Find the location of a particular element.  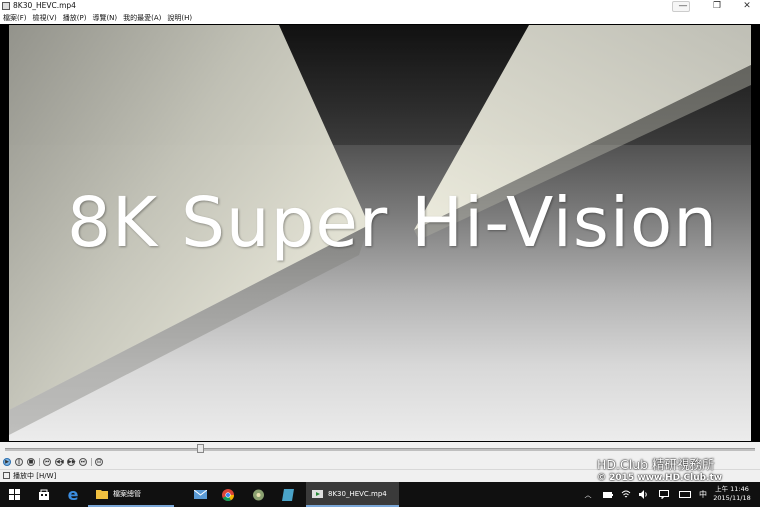

taskbar-mail is located at coordinates (200, 494).